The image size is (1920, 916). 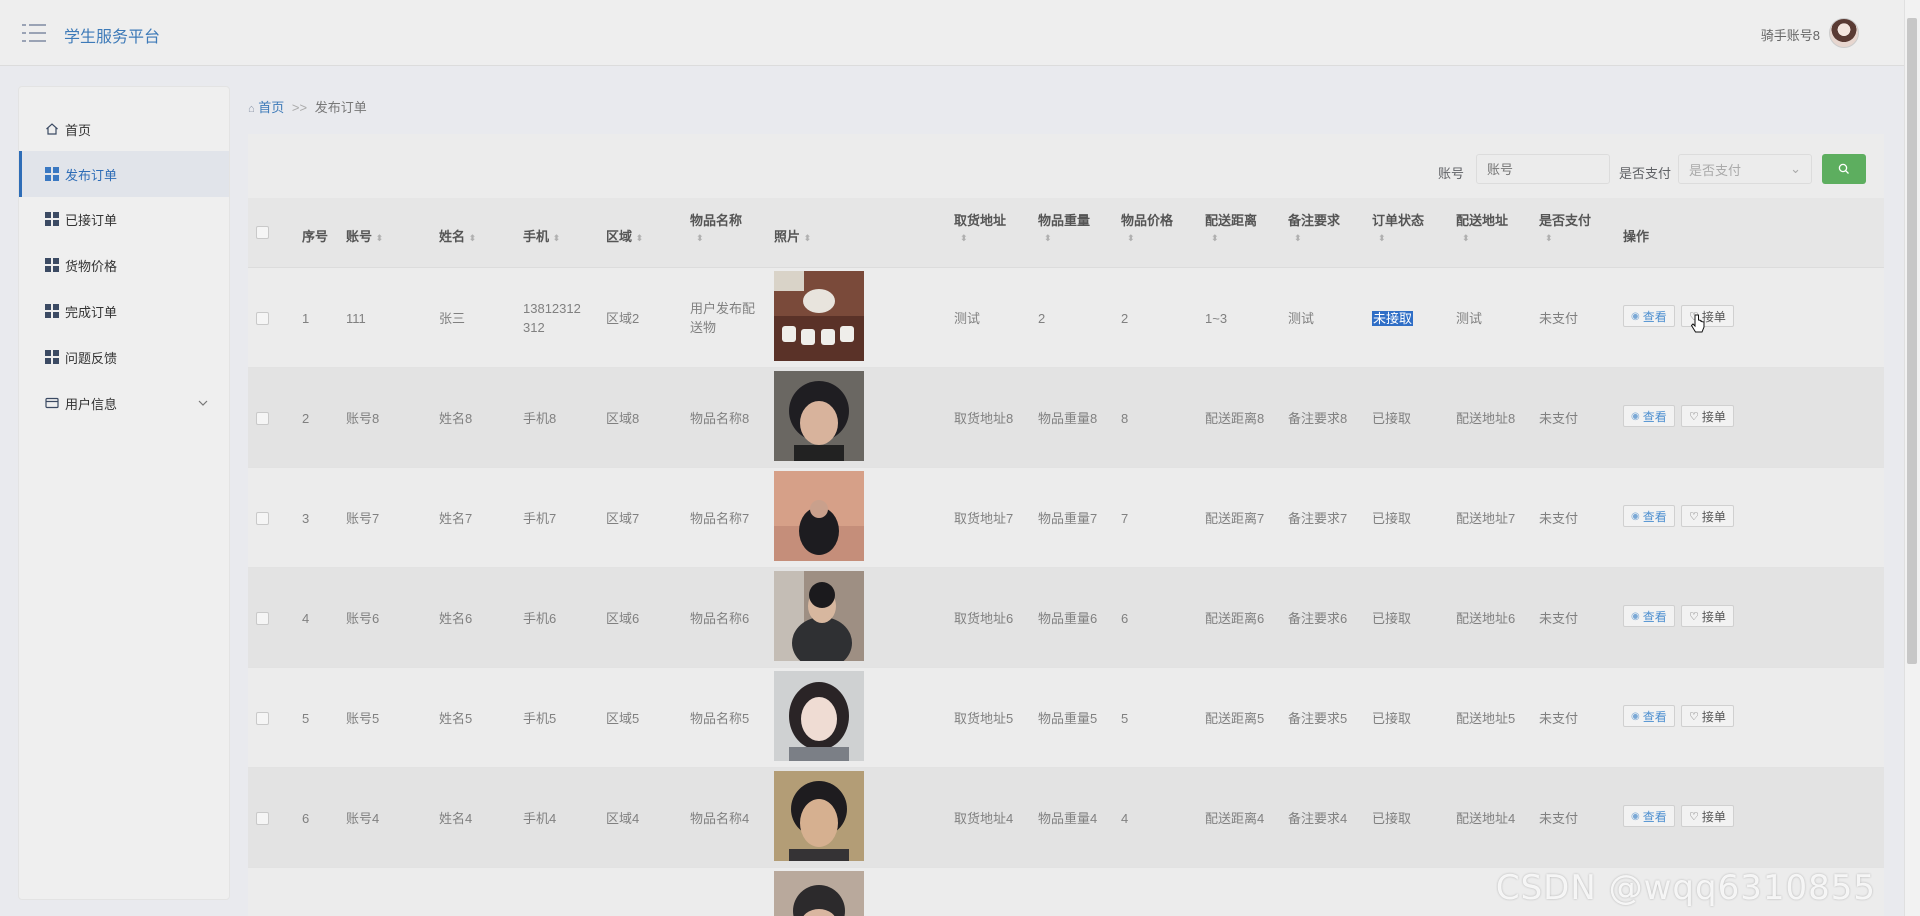 What do you see at coordinates (552, 318) in the screenshot?
I see `cell-phone: 13812312312` at bounding box center [552, 318].